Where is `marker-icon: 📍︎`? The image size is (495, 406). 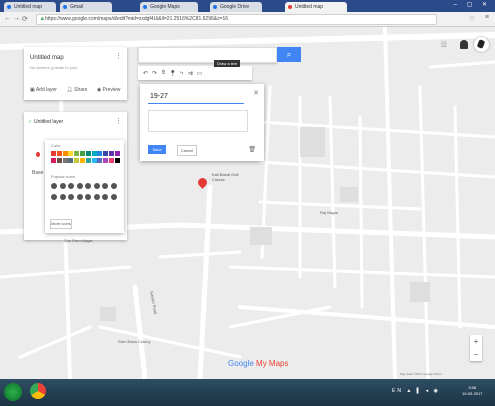
marker-icon: 📍︎ is located at coordinates (172, 73).